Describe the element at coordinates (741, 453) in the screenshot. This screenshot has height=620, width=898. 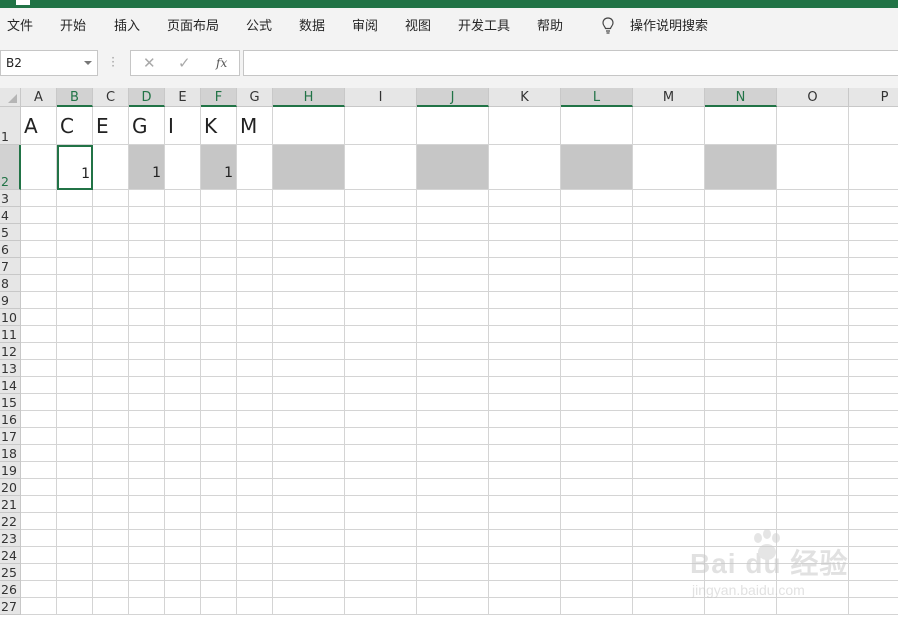
I see `cell-n18` at that location.